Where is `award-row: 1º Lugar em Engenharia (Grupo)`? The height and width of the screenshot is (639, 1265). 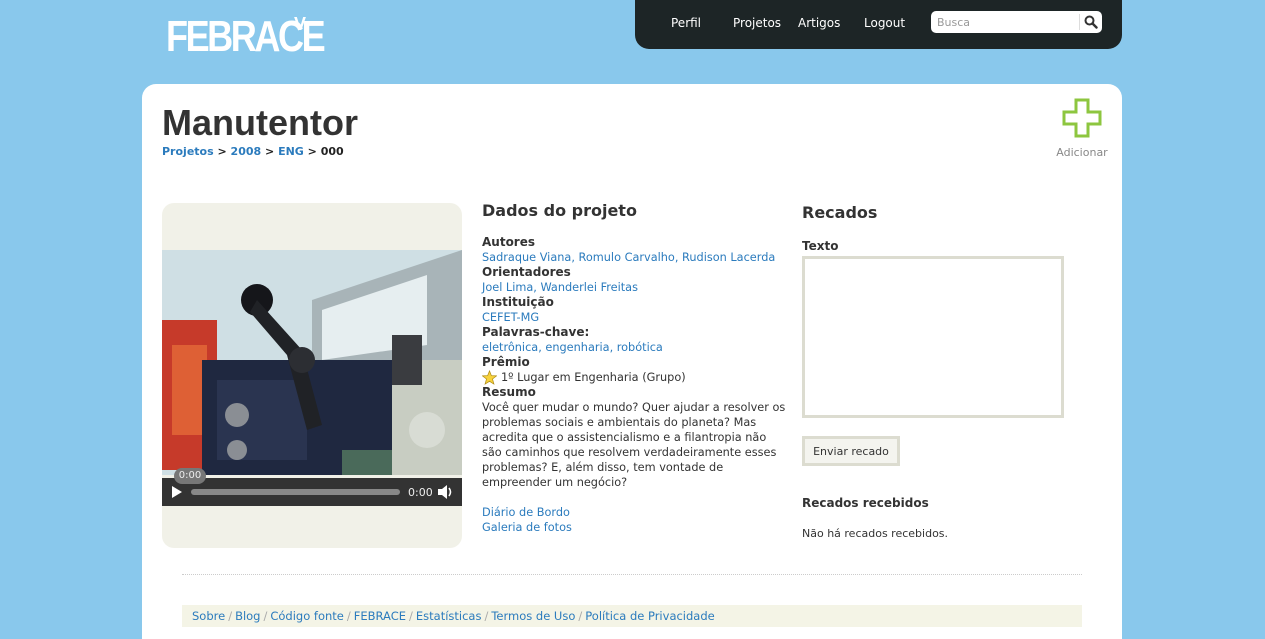
award-row: 1º Lugar em Engenharia (Grupo) is located at coordinates (634, 377).